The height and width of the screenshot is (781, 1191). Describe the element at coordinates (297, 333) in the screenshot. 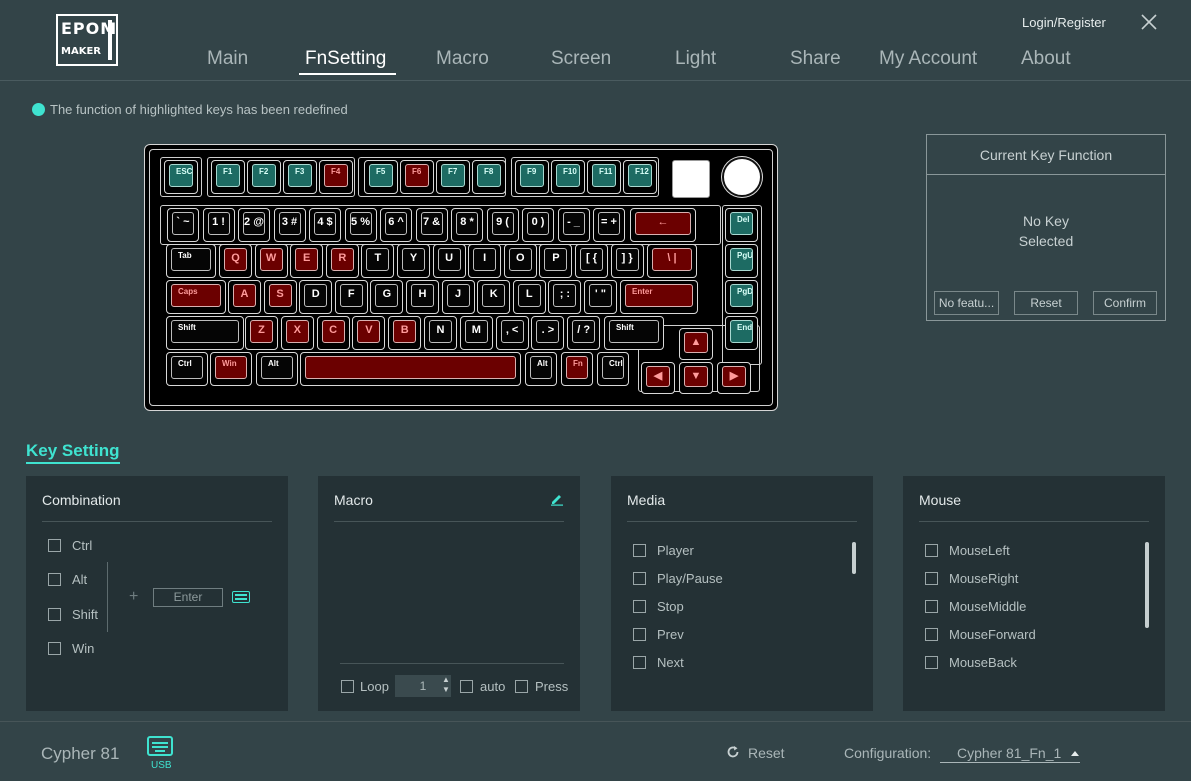

I see `key-x-z2: X` at that location.